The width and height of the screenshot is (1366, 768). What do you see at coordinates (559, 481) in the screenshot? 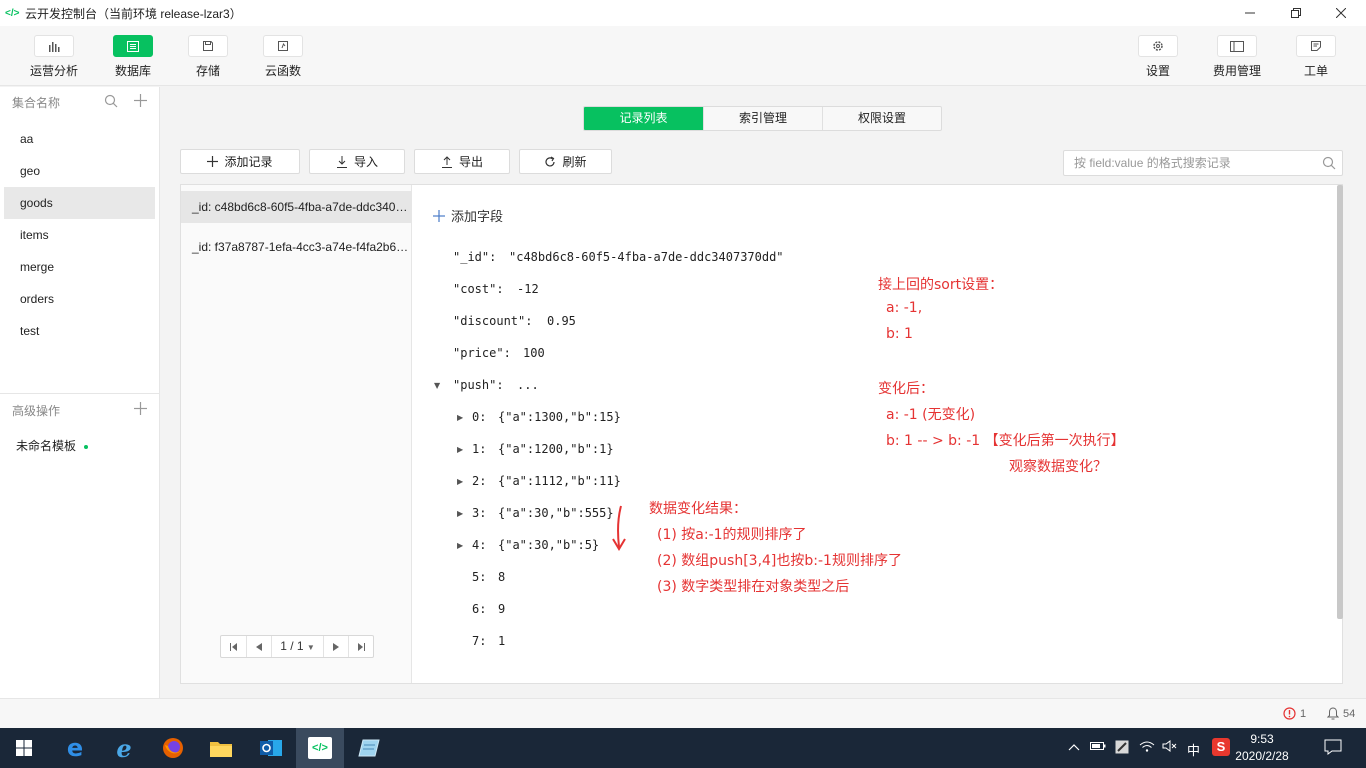
I see `array-value: {"a":1112,"b":11}` at bounding box center [559, 481].